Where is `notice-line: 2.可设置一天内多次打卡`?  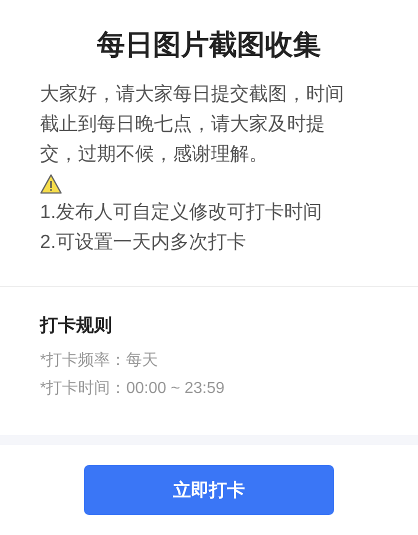 notice-line: 2.可设置一天内多次打卡 is located at coordinates (143, 243).